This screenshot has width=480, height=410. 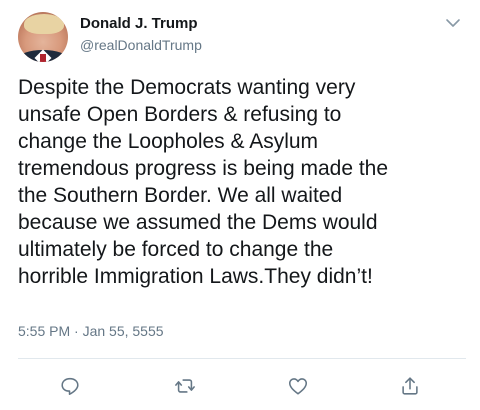 What do you see at coordinates (141, 45) in the screenshot?
I see `author-handle: @realDonaldTrump` at bounding box center [141, 45].